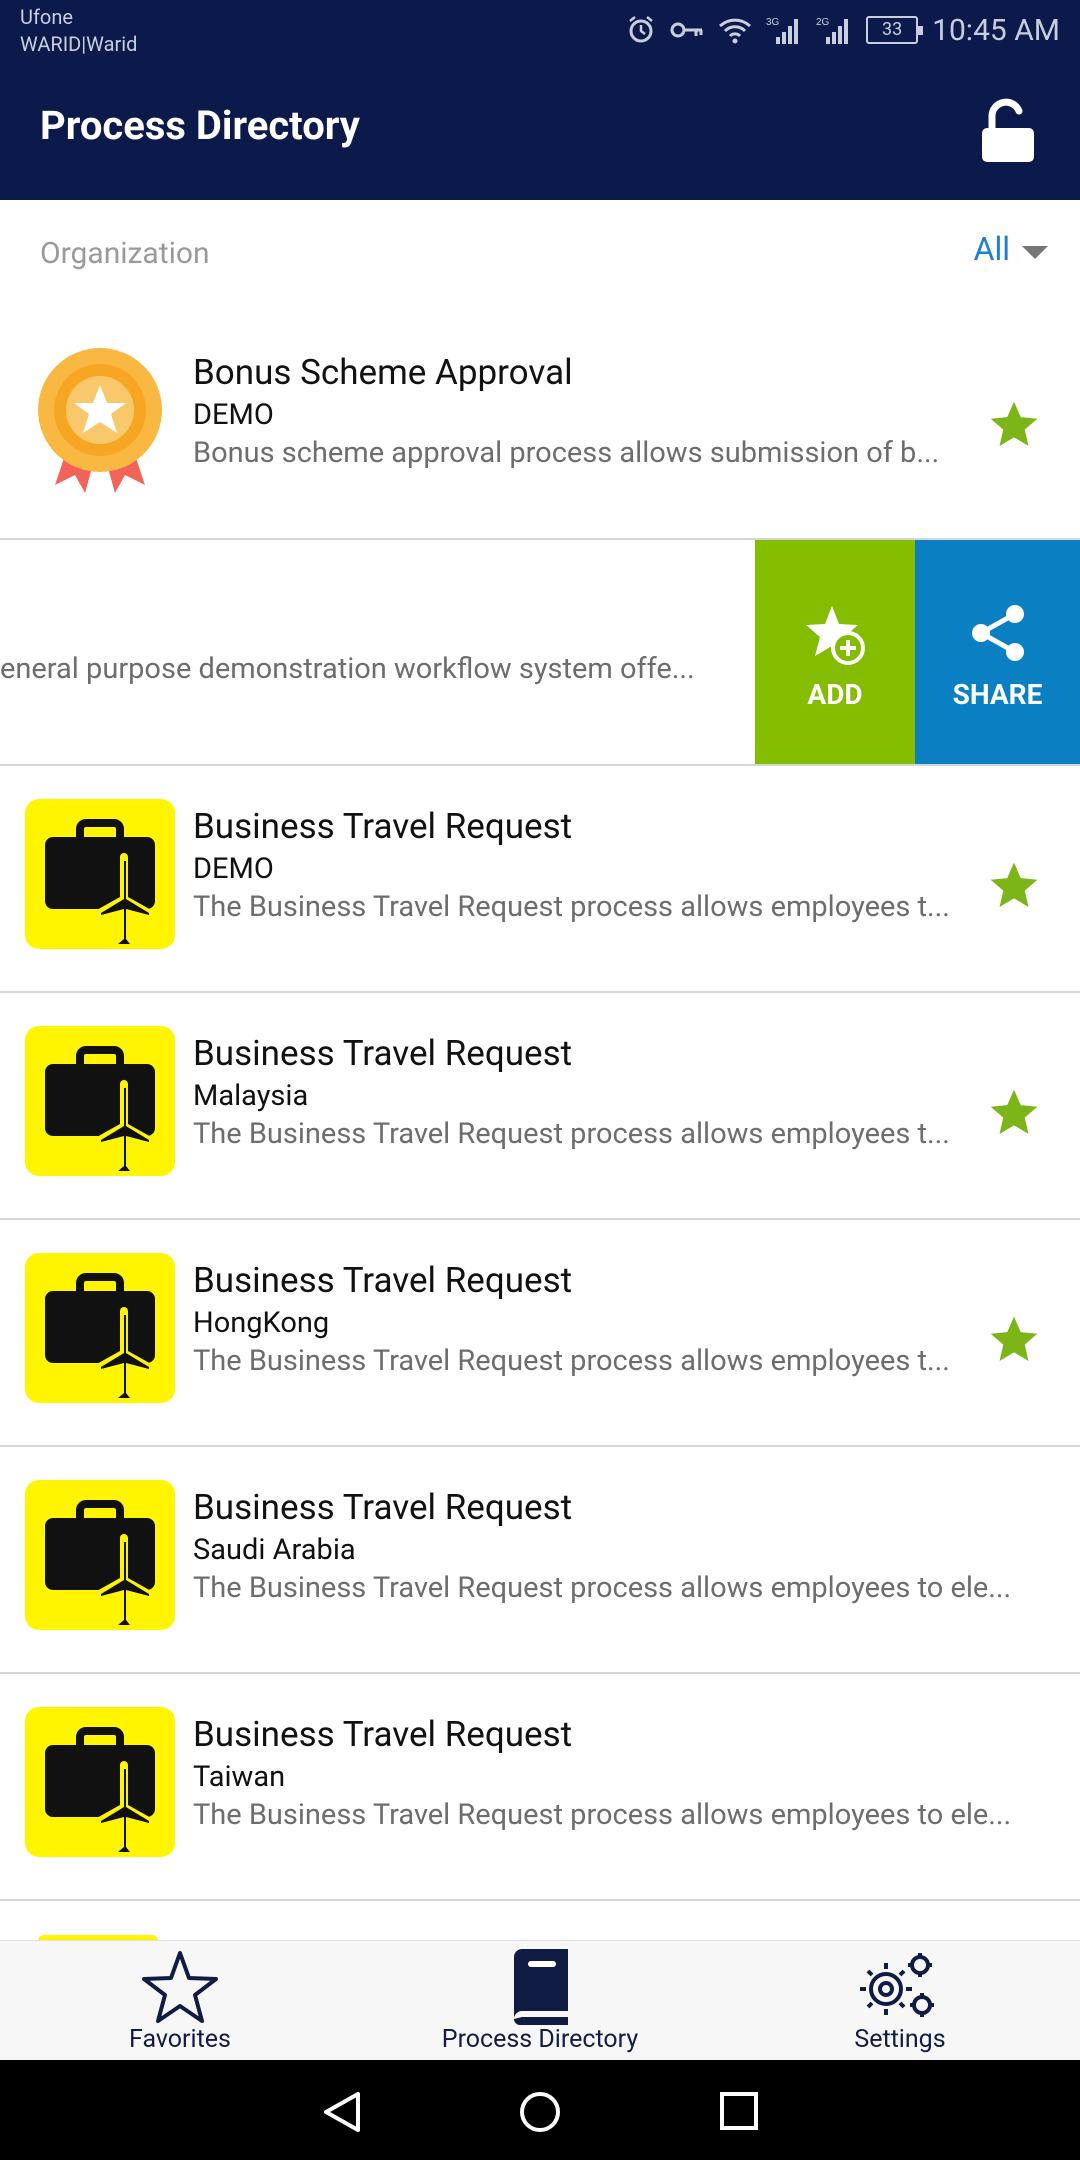 The width and height of the screenshot is (1080, 2160). I want to click on network-type-2: 2G, so click(823, 22).